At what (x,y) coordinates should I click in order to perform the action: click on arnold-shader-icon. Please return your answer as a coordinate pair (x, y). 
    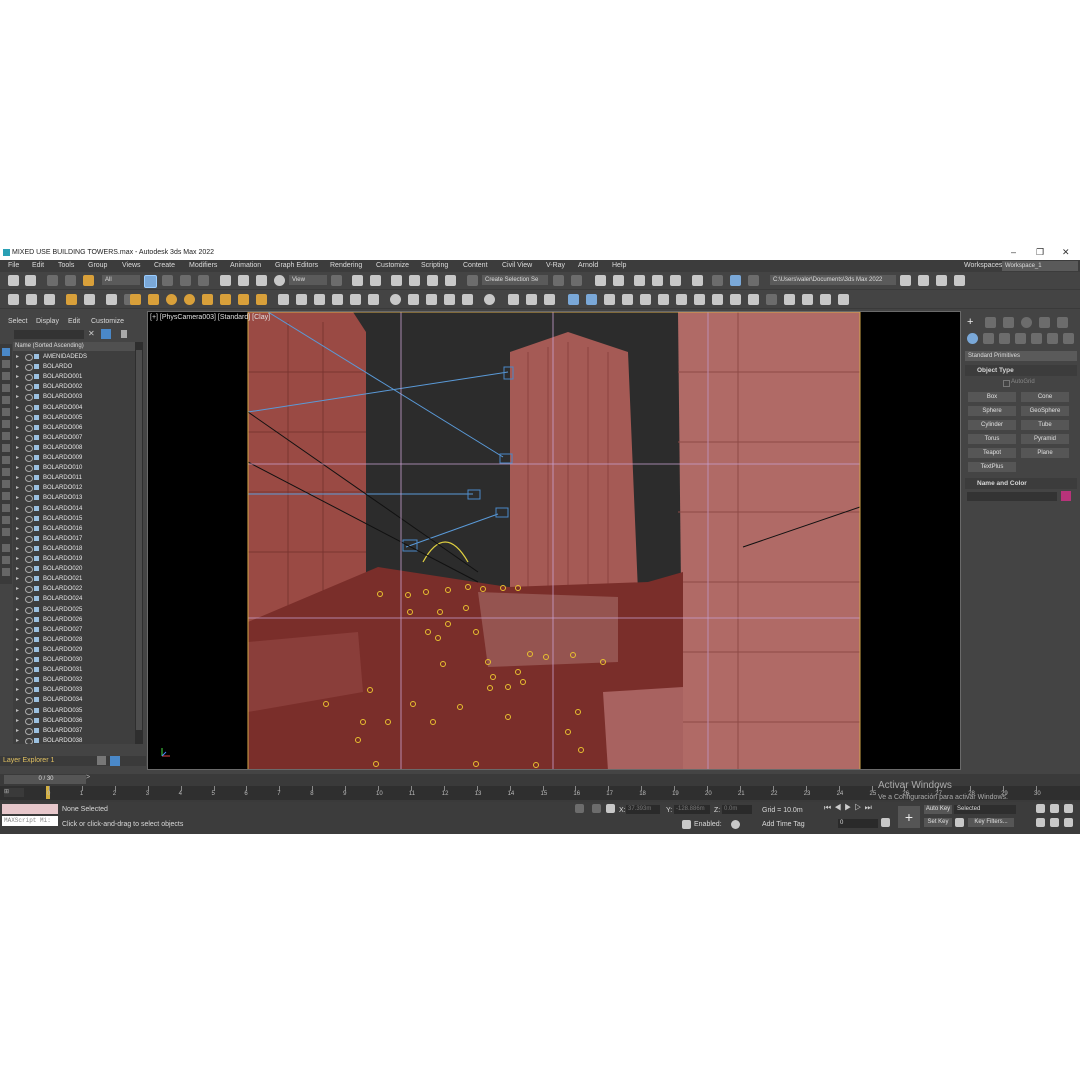
    Looking at the image, I should click on (735, 299).